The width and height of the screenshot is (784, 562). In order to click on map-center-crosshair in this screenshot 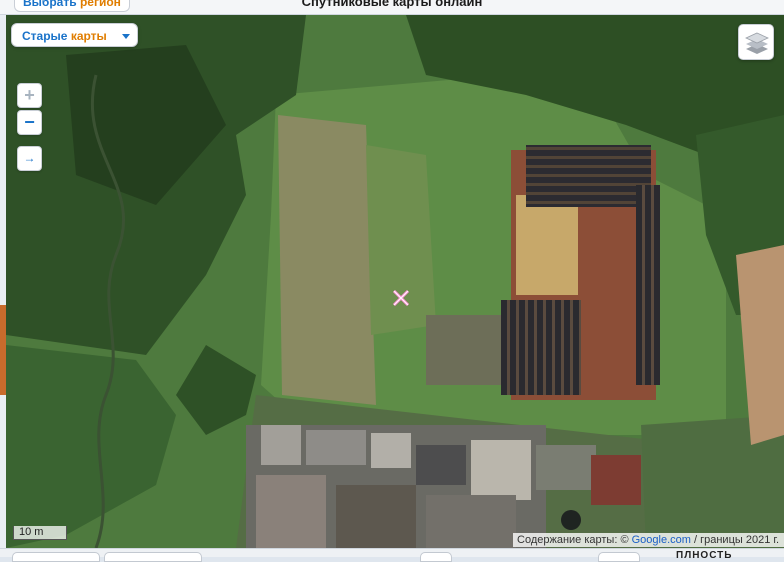, I will do `click(401, 298)`.